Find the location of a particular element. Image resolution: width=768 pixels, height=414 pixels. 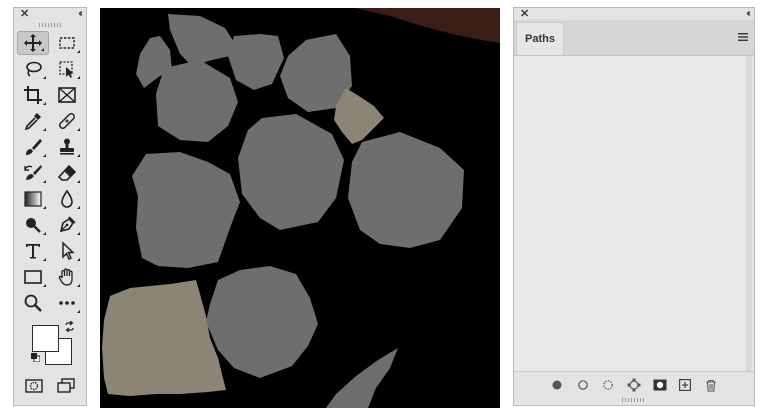

hollow-circle-icon is located at coordinates (582, 385).